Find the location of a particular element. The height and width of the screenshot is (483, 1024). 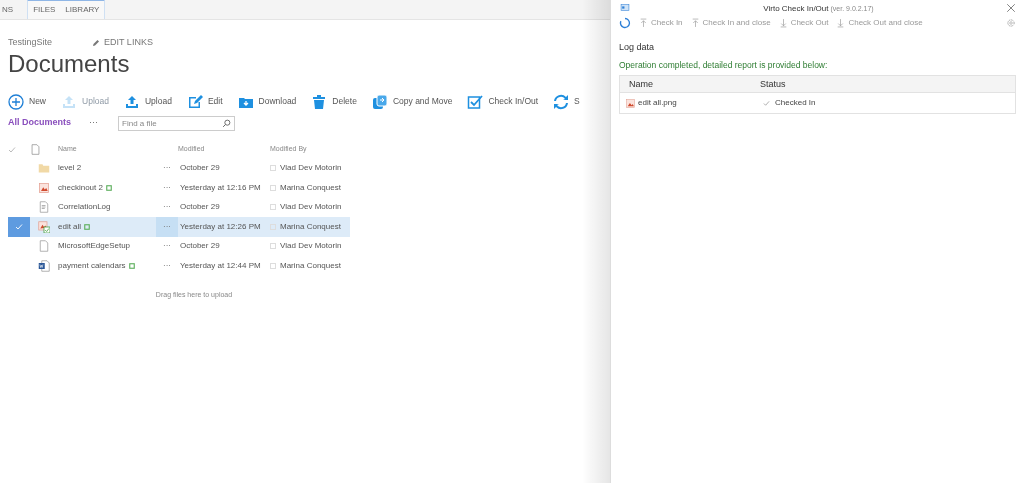

checkbox-icon is located at coordinates (475, 101).